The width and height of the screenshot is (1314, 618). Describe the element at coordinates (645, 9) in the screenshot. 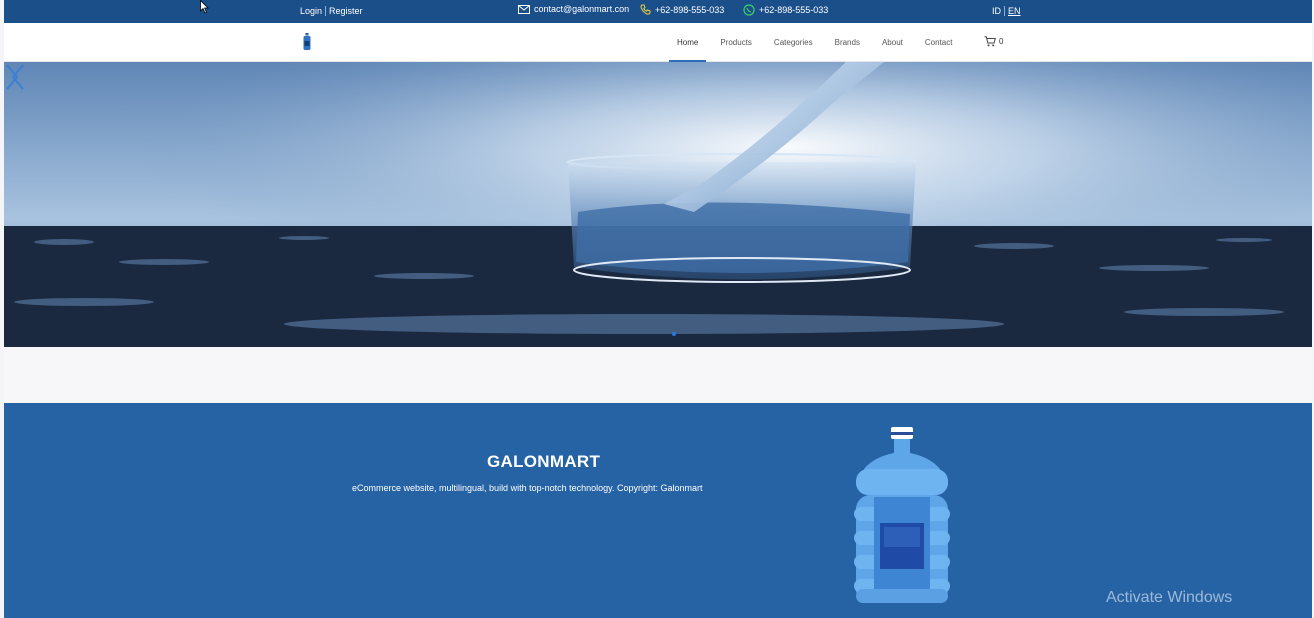

I see `phone-icon` at that location.